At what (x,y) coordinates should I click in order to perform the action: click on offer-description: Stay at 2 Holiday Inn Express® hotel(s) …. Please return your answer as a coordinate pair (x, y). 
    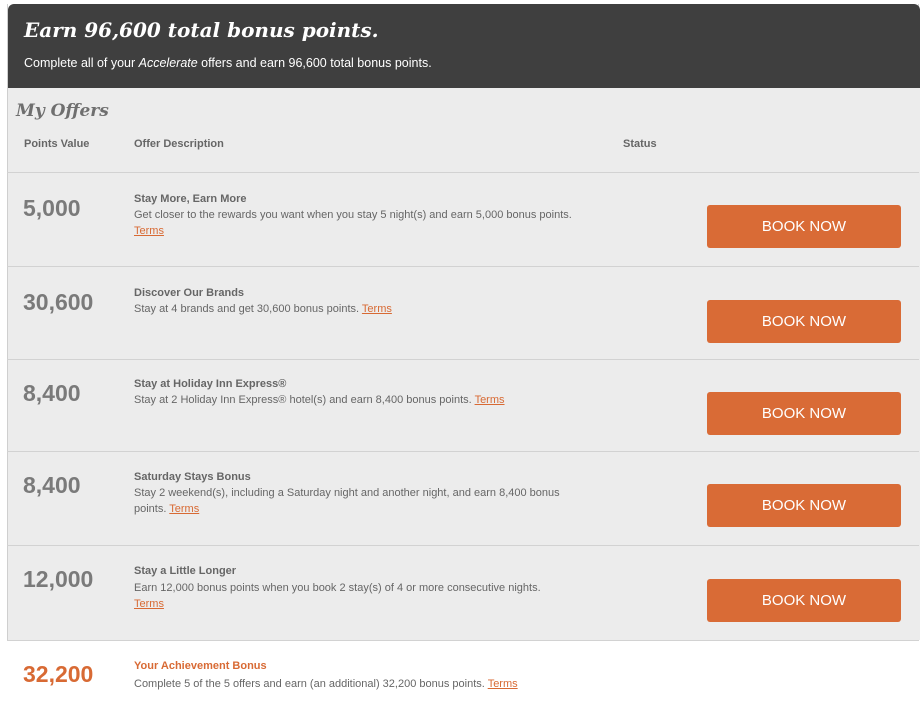
    Looking at the image, I should click on (354, 400).